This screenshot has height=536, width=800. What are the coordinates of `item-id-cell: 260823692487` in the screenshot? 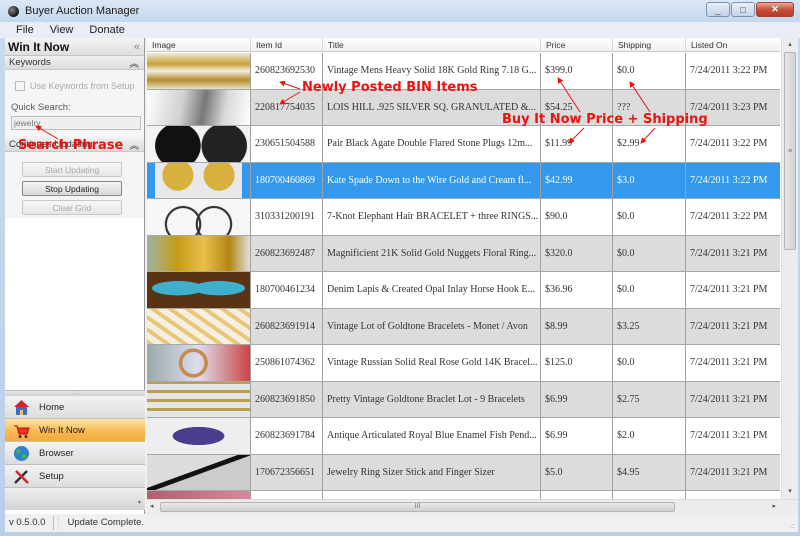 It's located at (287, 253).